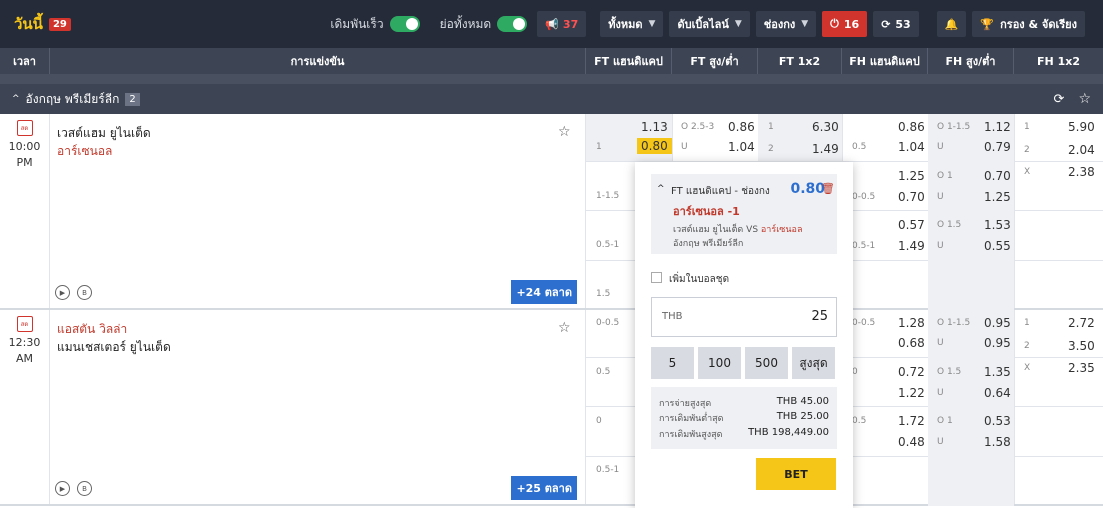  I want to click on fh-1x2-home-odds: 2.72, so click(1081, 323).